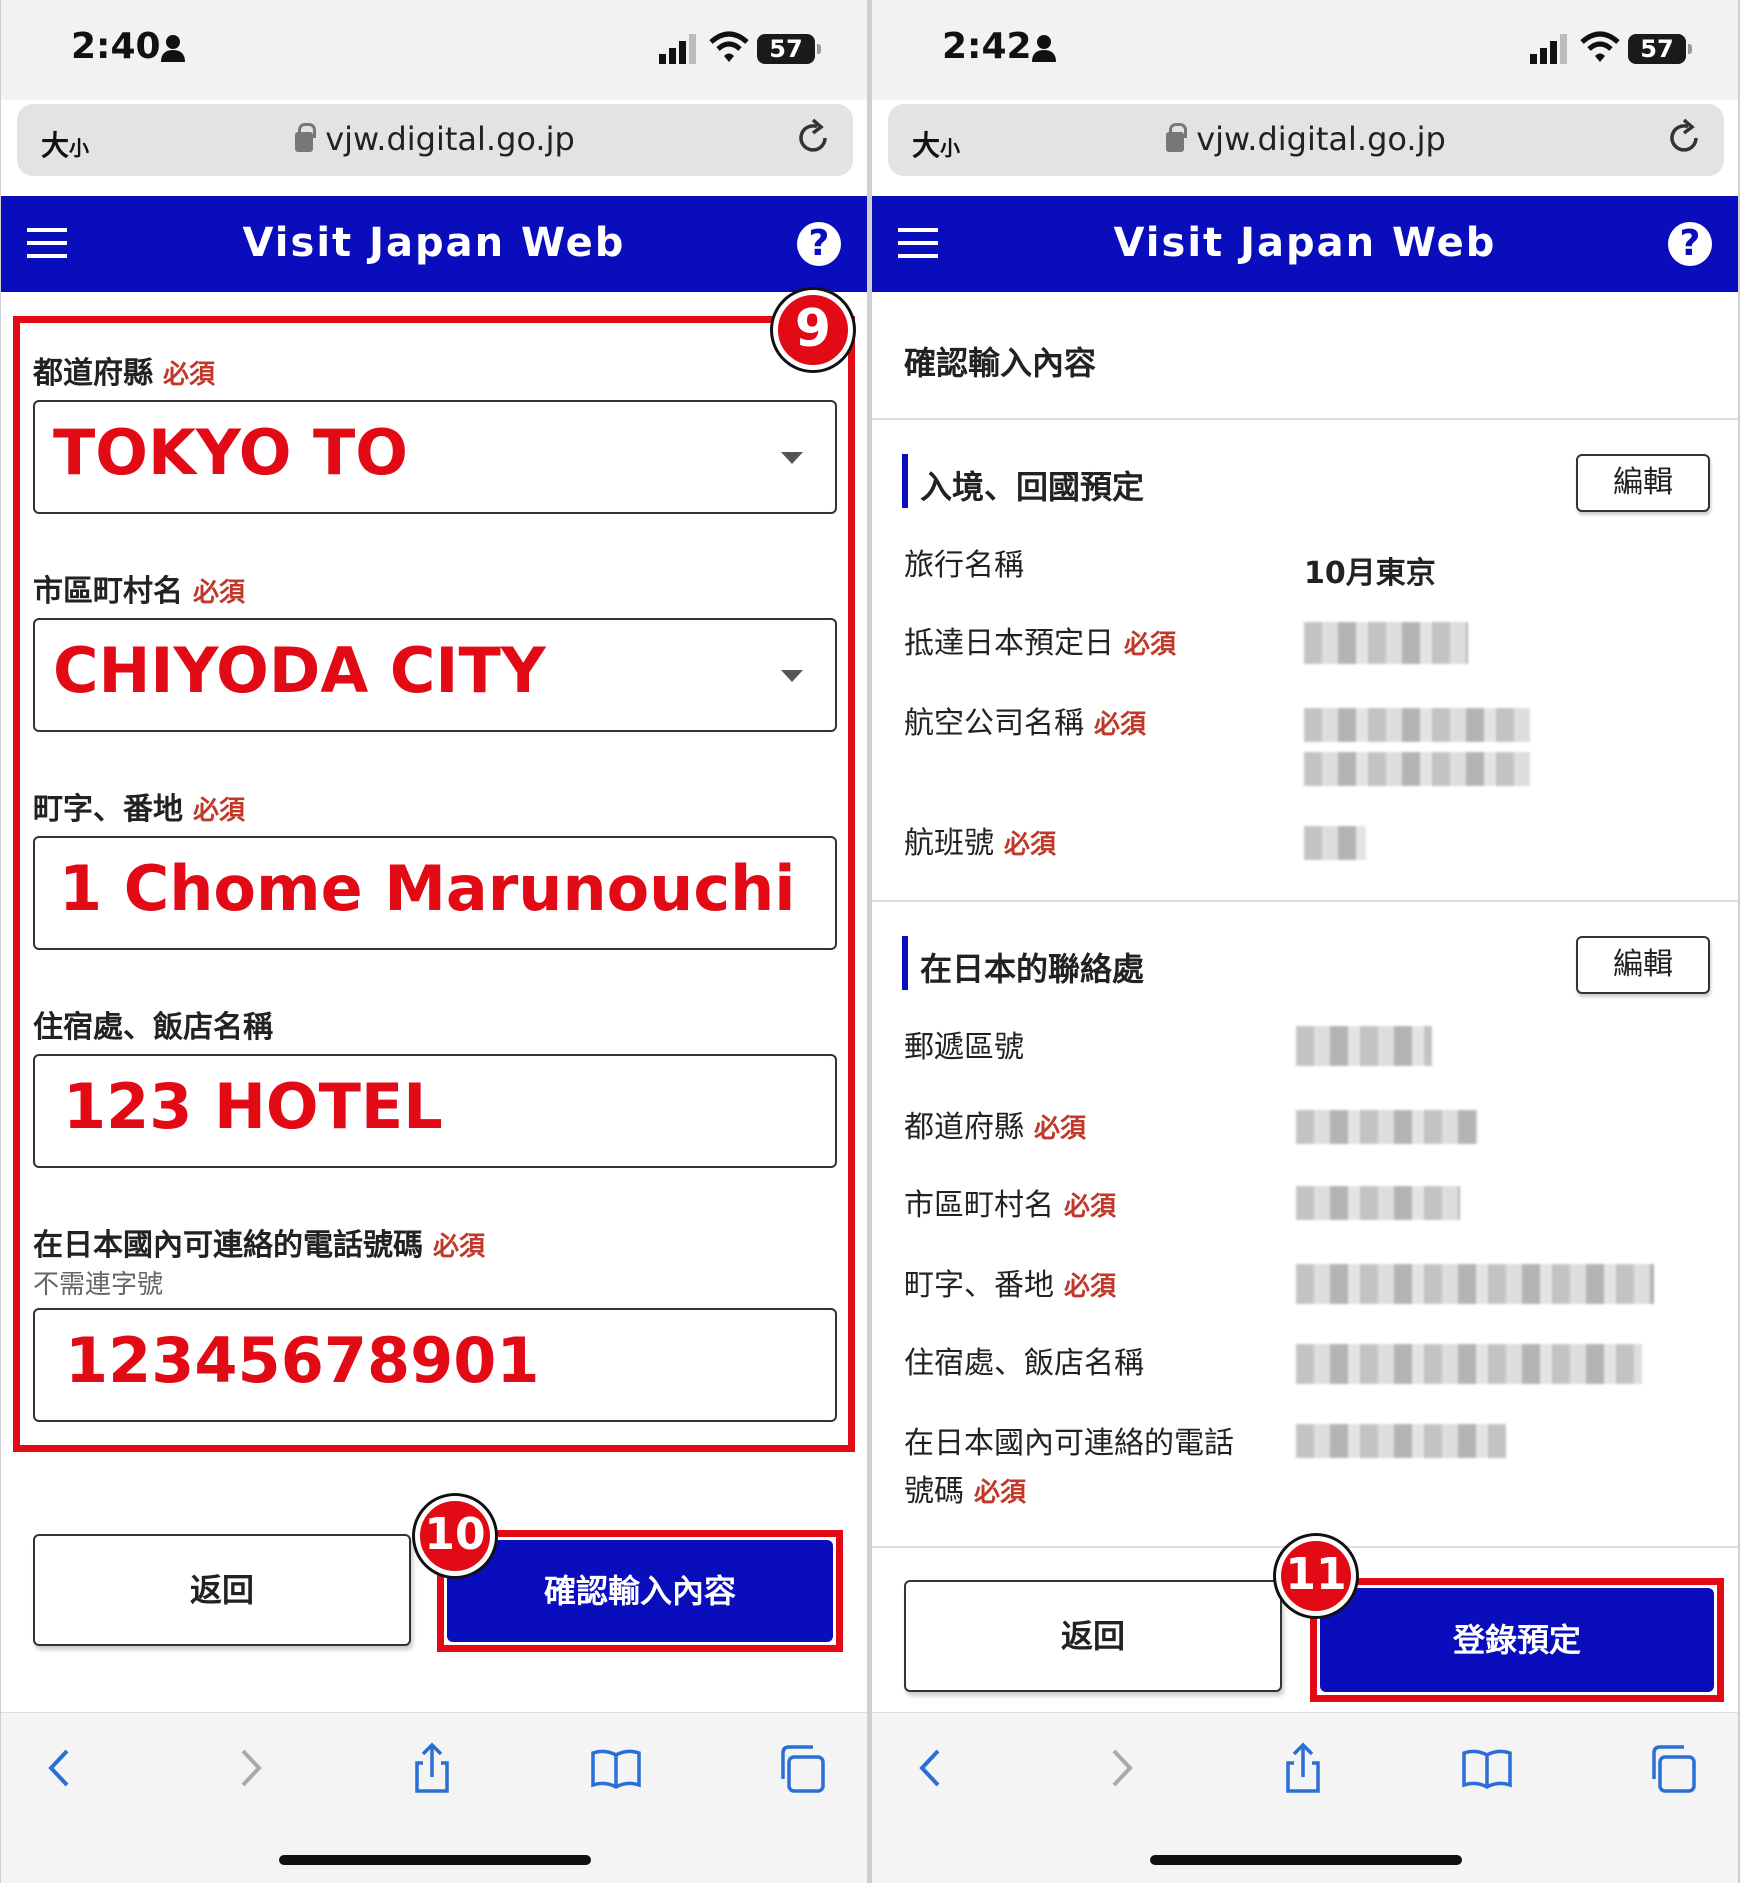  What do you see at coordinates (434, 50) in the screenshot?
I see `status-bar: 2:40 57` at bounding box center [434, 50].